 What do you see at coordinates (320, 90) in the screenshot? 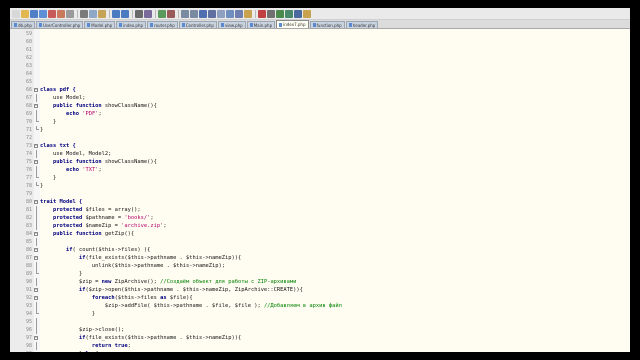
I see `code-line: 66− class pdf {` at bounding box center [320, 90].